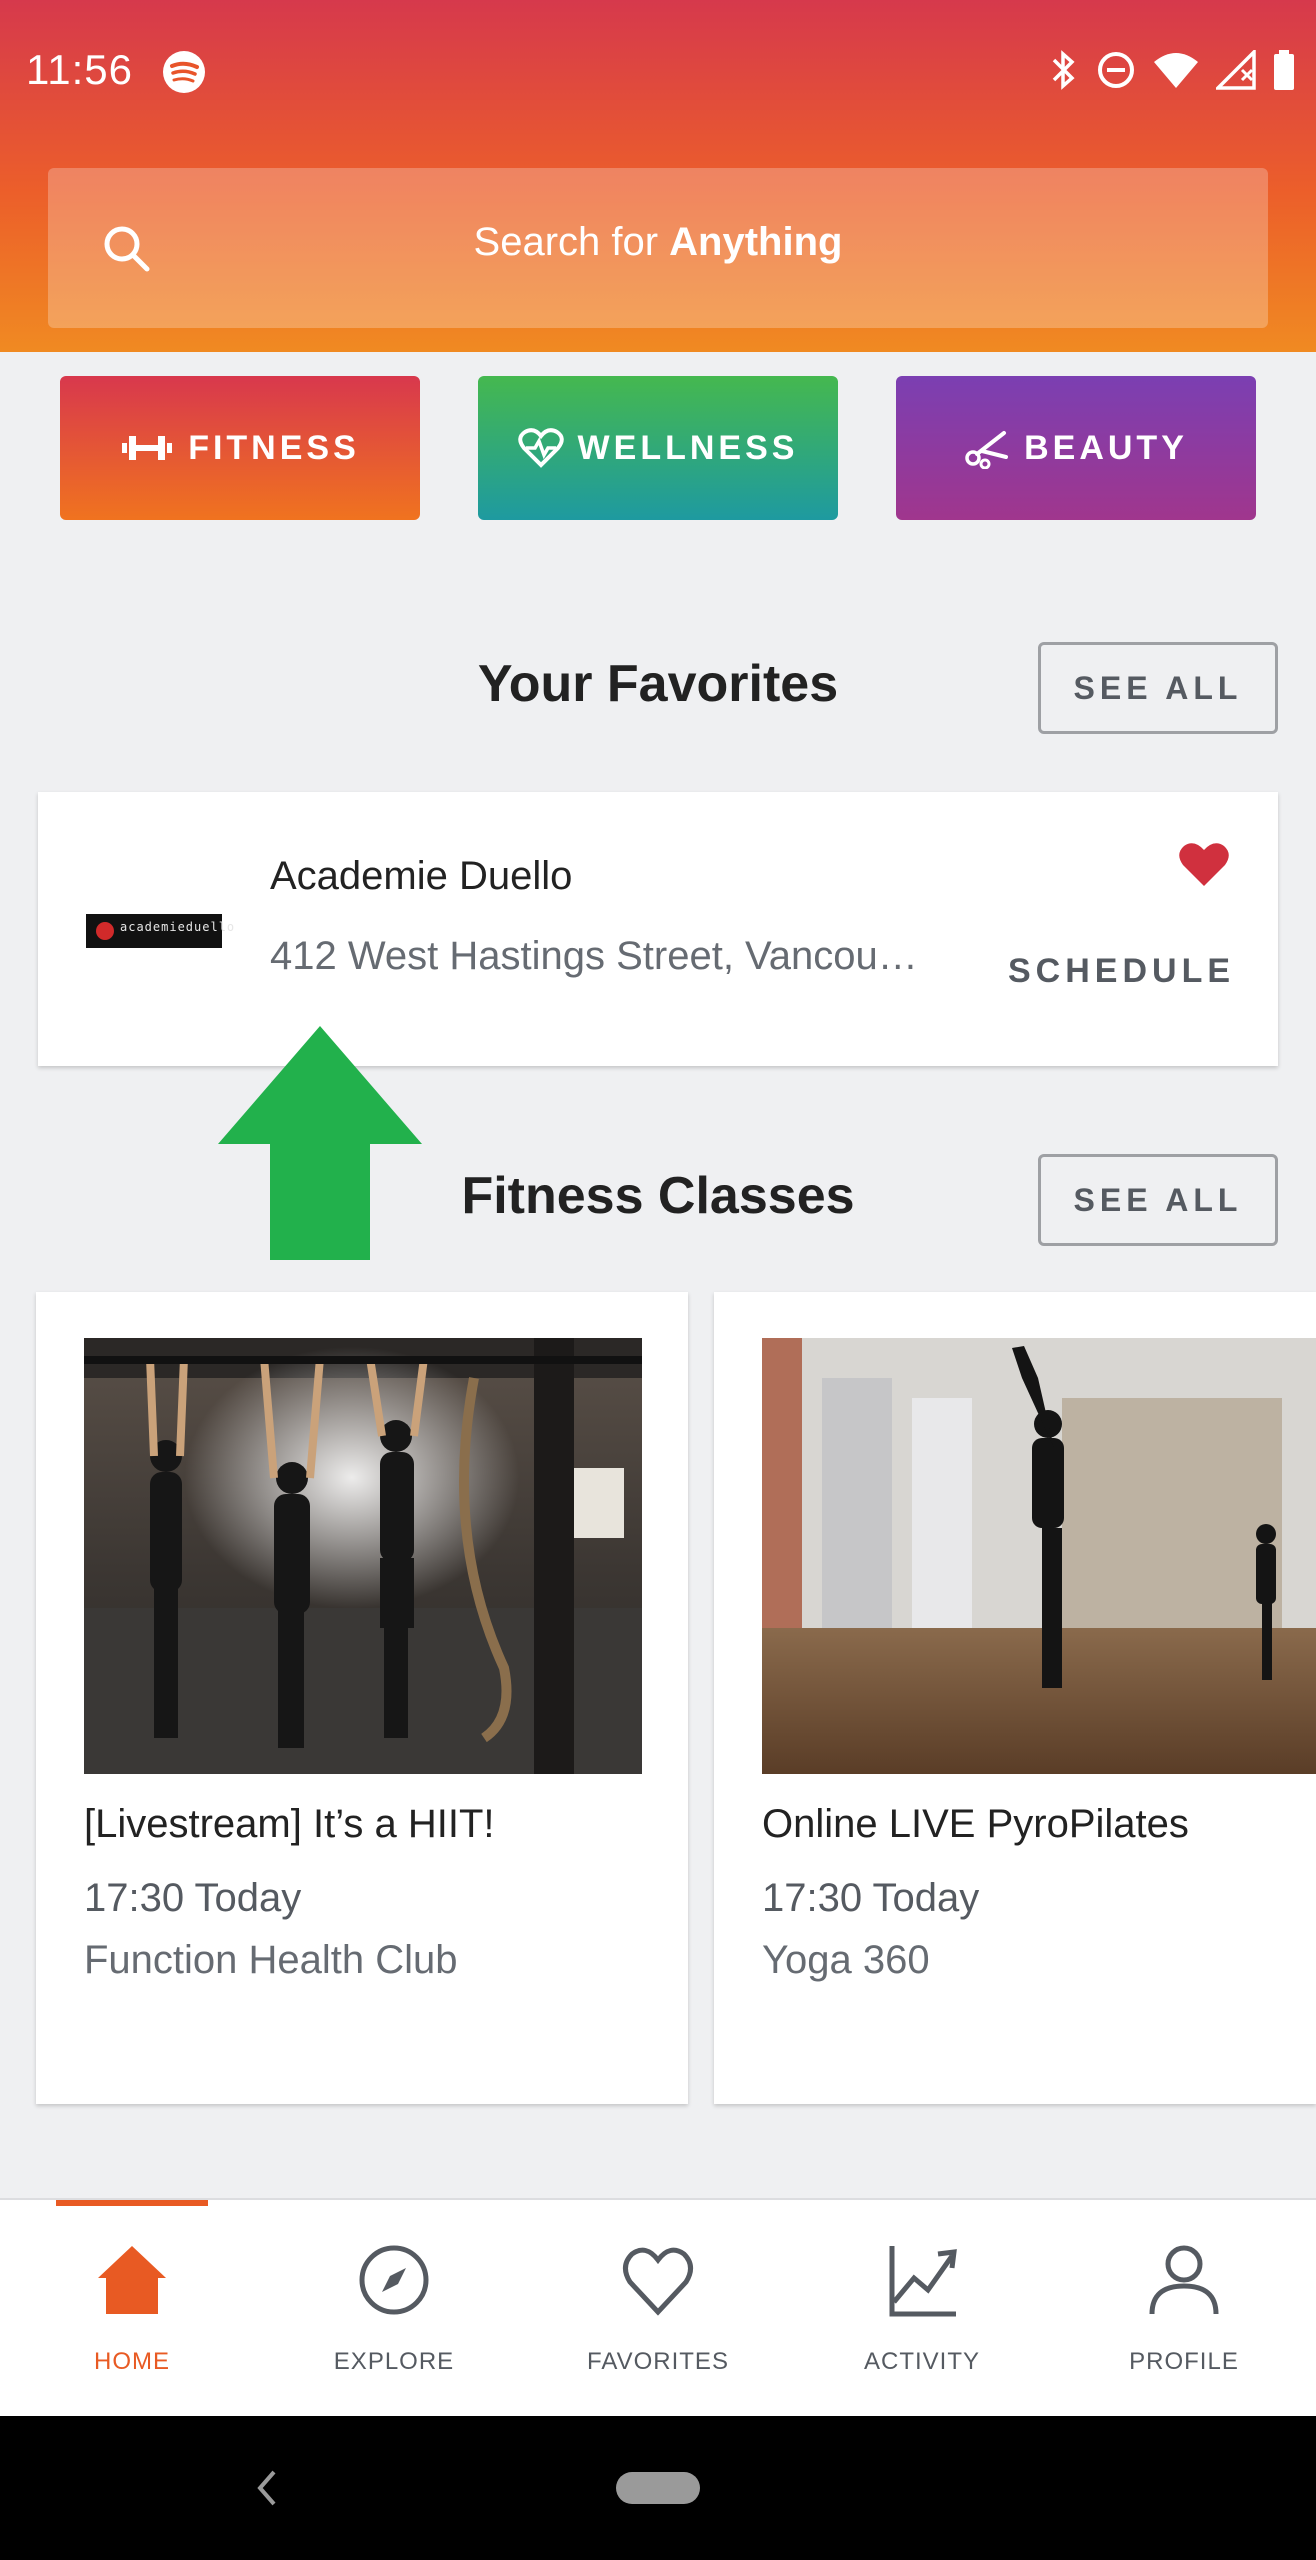  What do you see at coordinates (1106, 447) in the screenshot?
I see `beauty-category-label: BEAUTY` at bounding box center [1106, 447].